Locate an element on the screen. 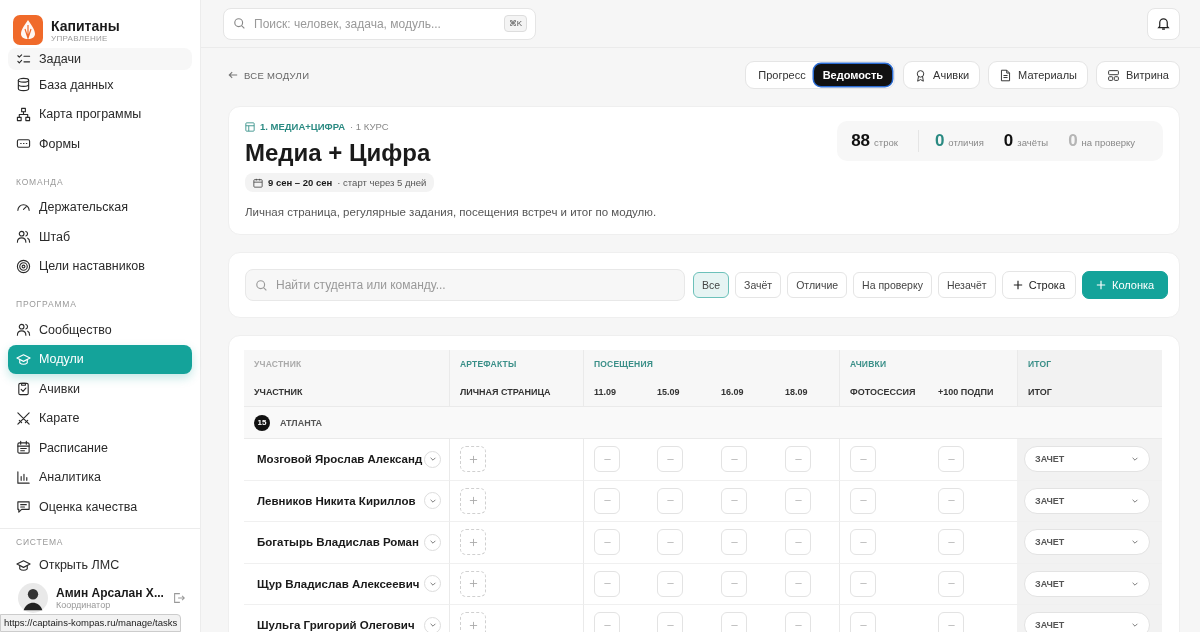 The width and height of the screenshot is (1200, 632). column-header: 11.09 is located at coordinates (615, 392).